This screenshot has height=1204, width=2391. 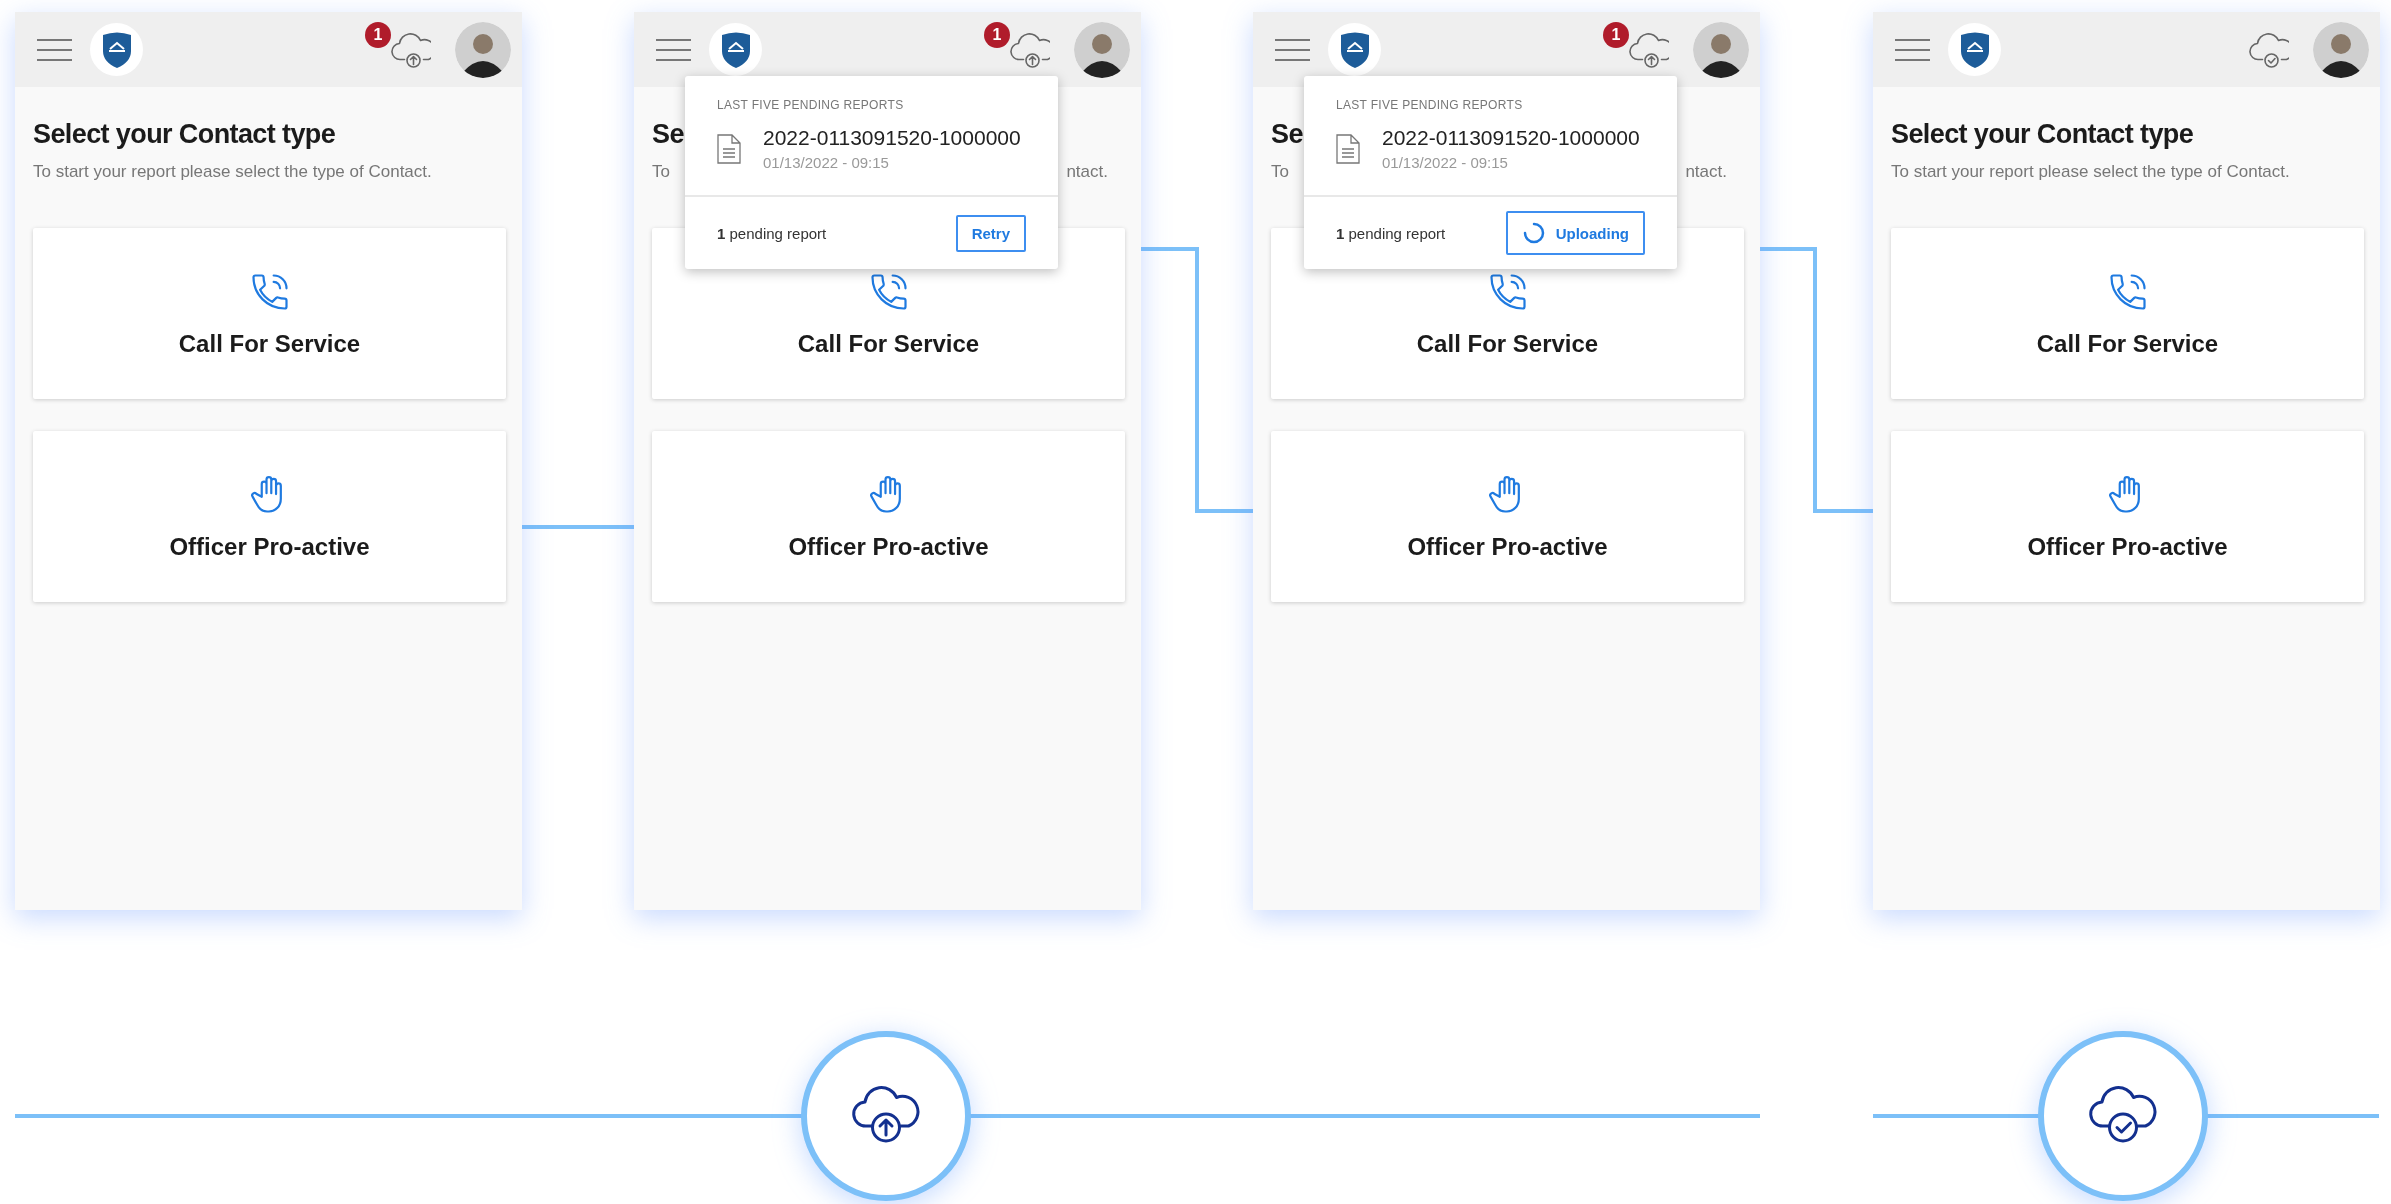 I want to click on uploading-button: Uploading, so click(x=1575, y=233).